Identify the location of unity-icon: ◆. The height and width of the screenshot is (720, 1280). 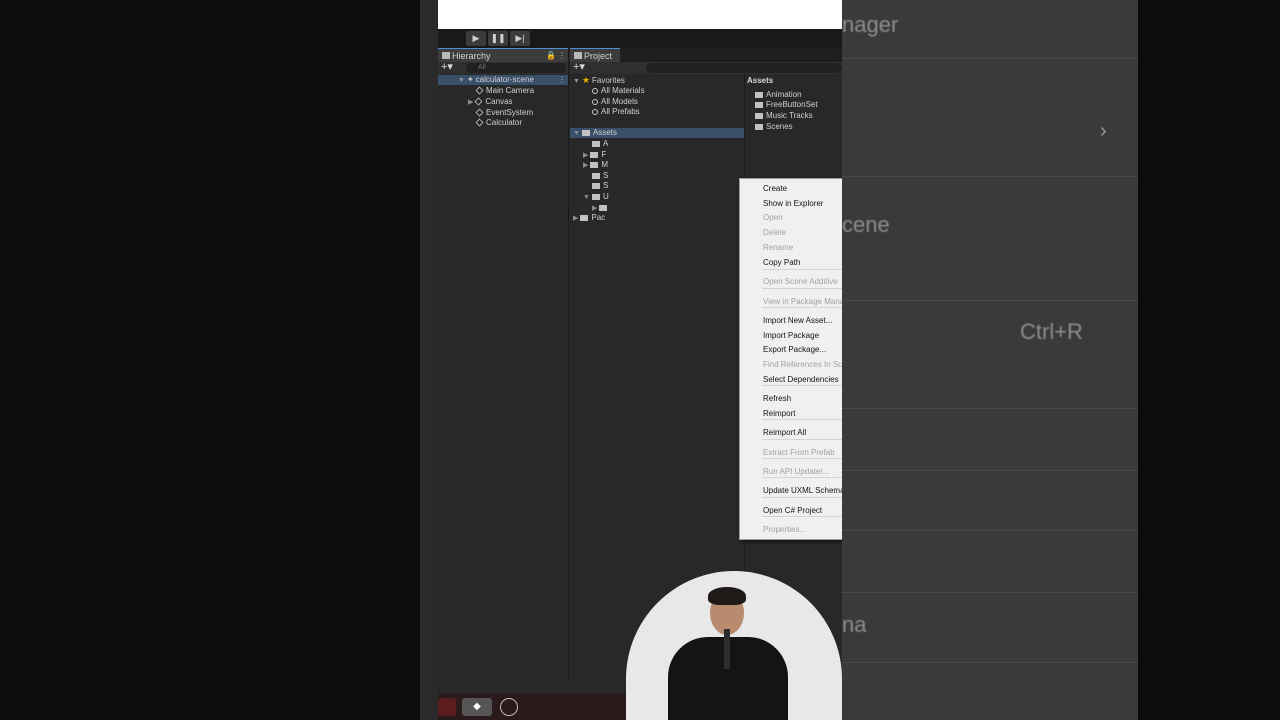
(477, 707).